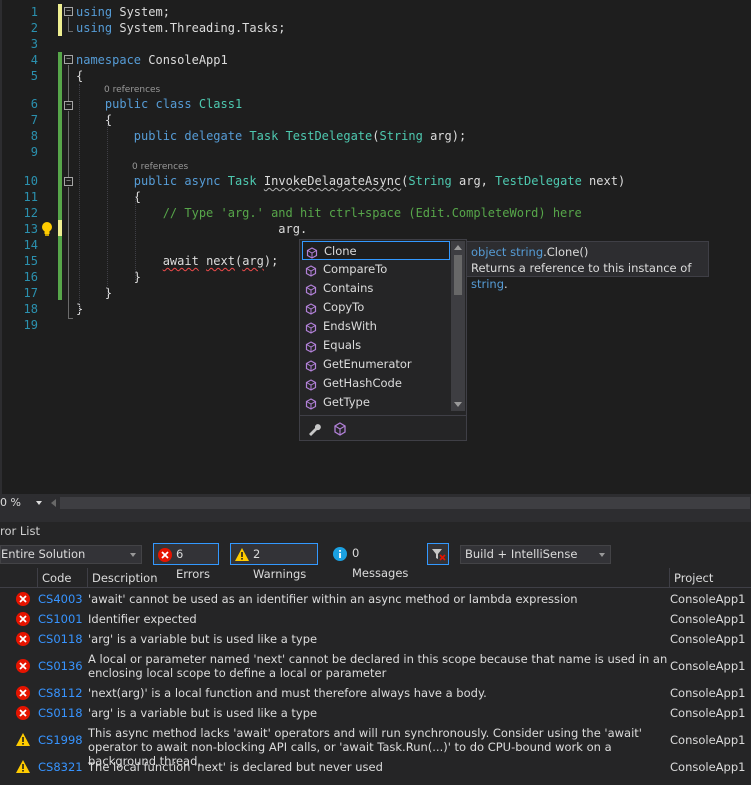 Image resolution: width=751 pixels, height=785 pixels. I want to click on completion-item: GetEnumerator, so click(376, 364).